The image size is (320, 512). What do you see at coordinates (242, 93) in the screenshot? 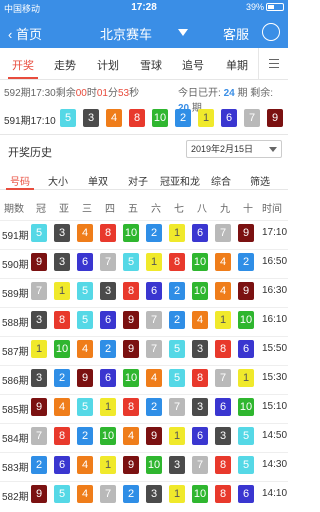
I see `period-unit: 期` at bounding box center [242, 93].